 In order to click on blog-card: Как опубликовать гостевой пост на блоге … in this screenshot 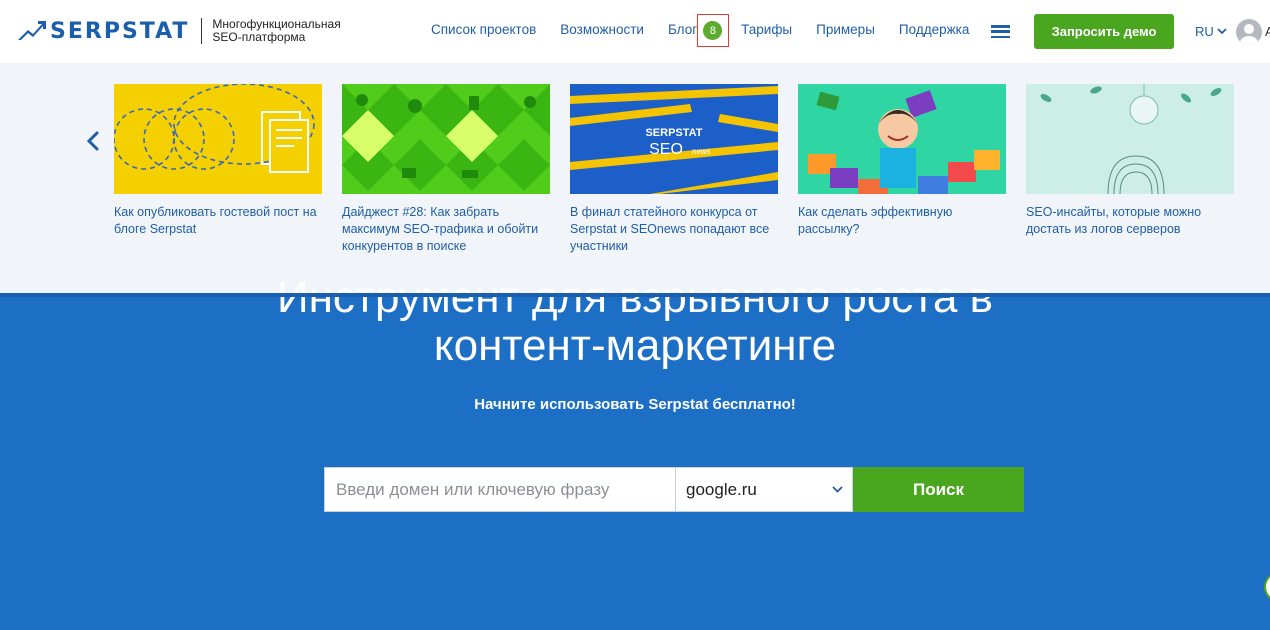, I will do `click(218, 161)`.